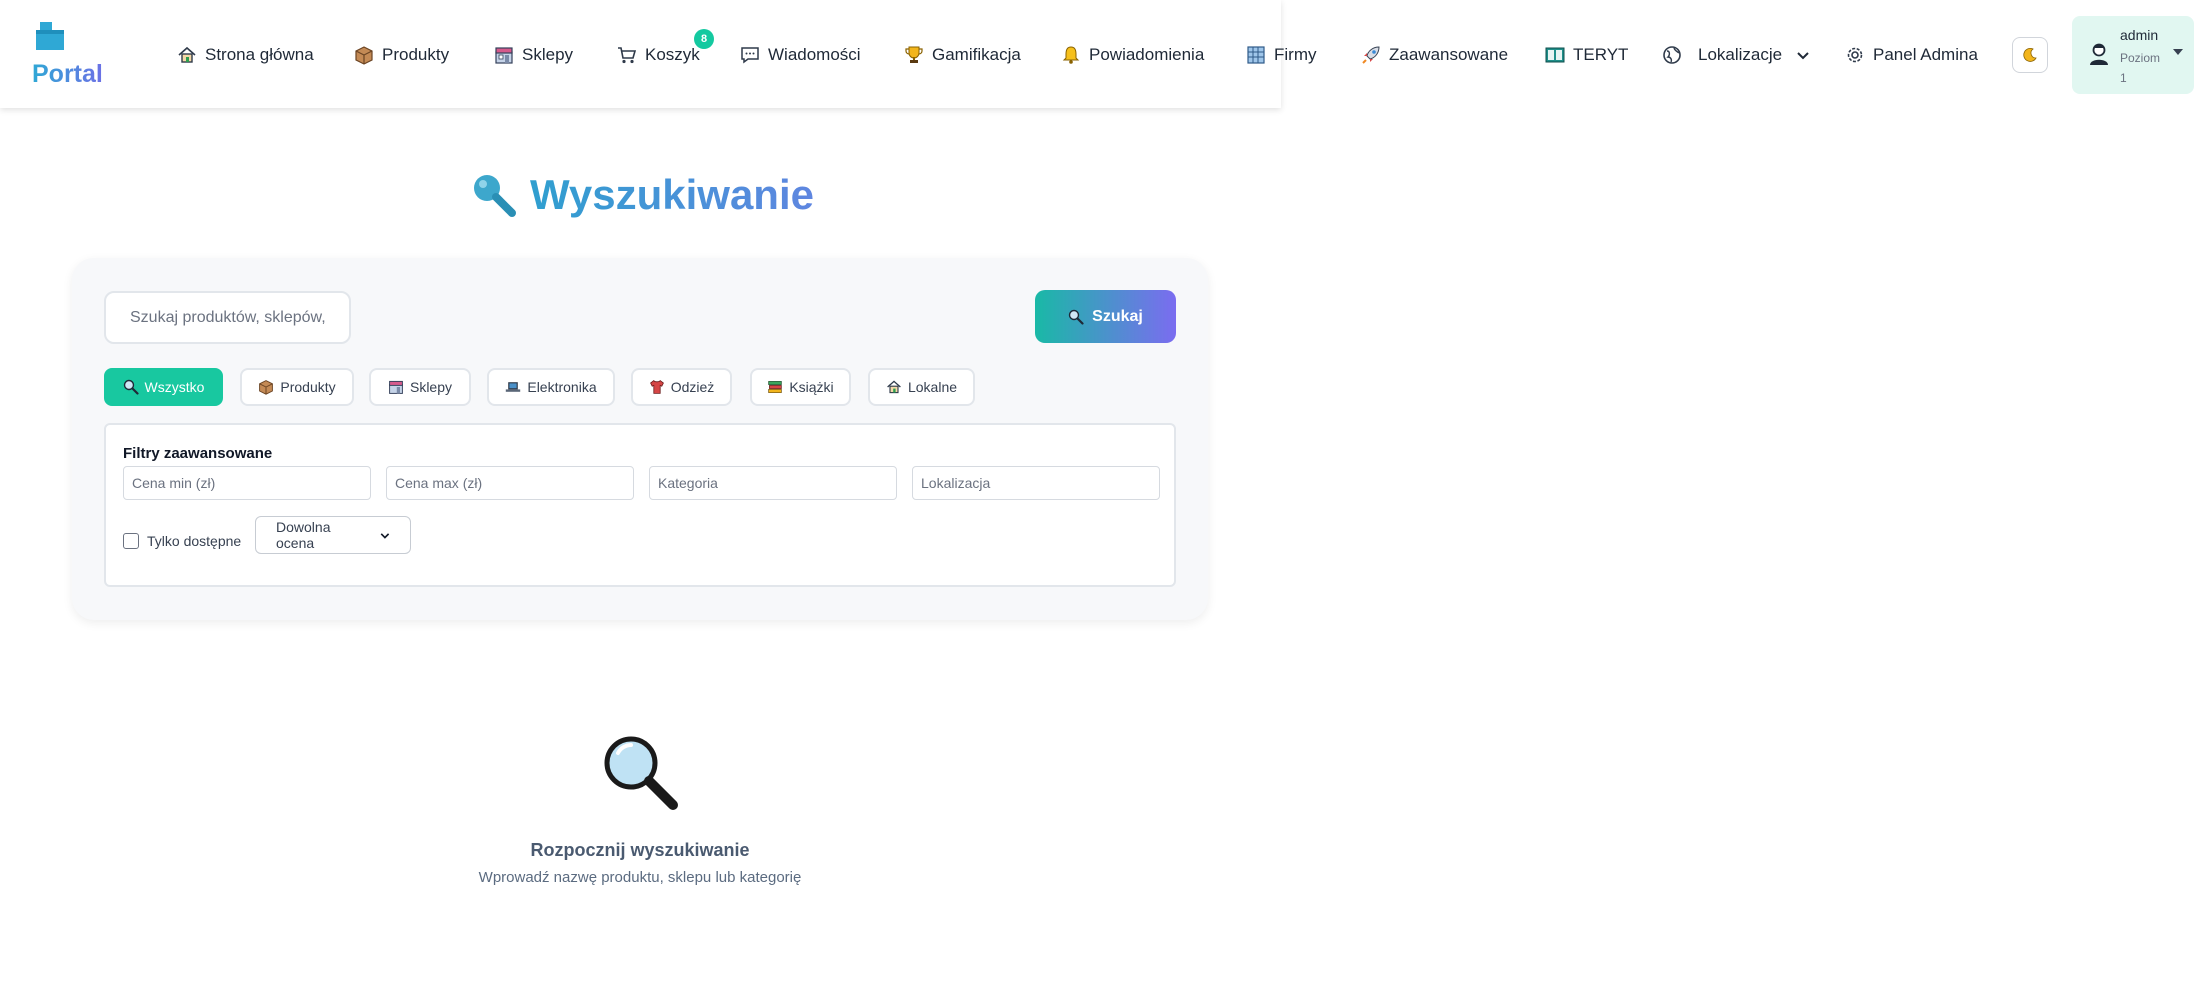  I want to click on user-menu: admin Poziom 1, so click(2133, 55).